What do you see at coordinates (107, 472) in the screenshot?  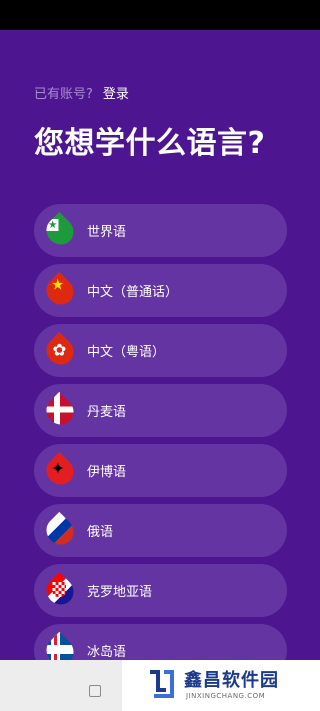 I see `language-label: 伊博语` at bounding box center [107, 472].